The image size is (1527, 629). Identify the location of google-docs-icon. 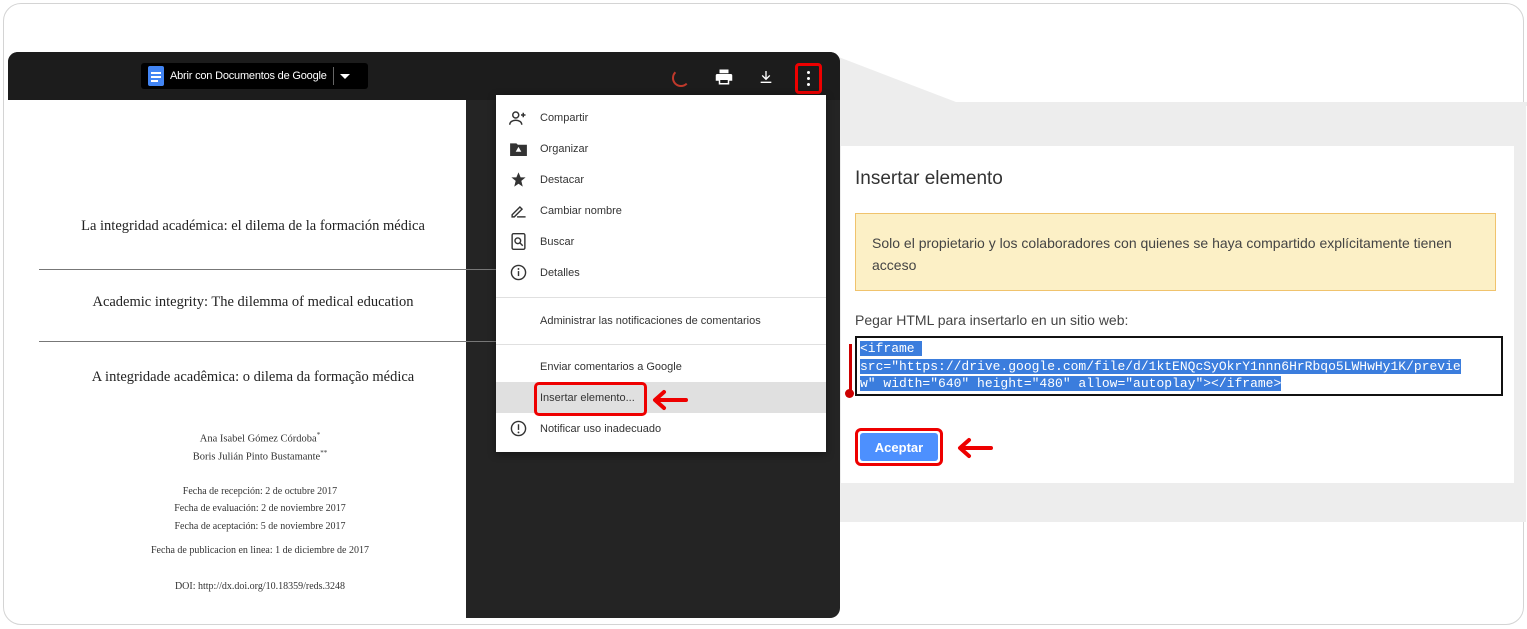
(156, 76).